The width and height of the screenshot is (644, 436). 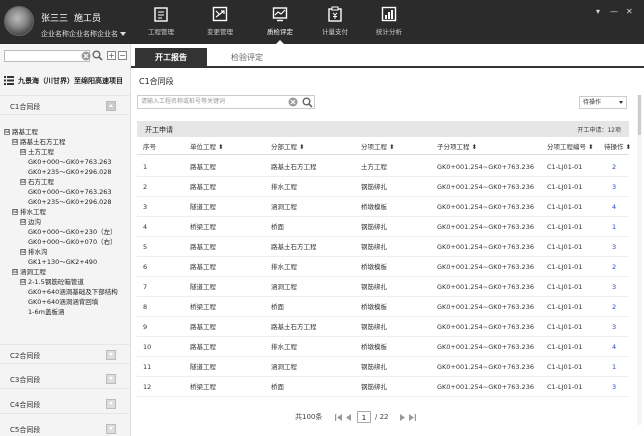 I want to click on tree-node: ⊟ 排水沟, so click(x=34, y=251).